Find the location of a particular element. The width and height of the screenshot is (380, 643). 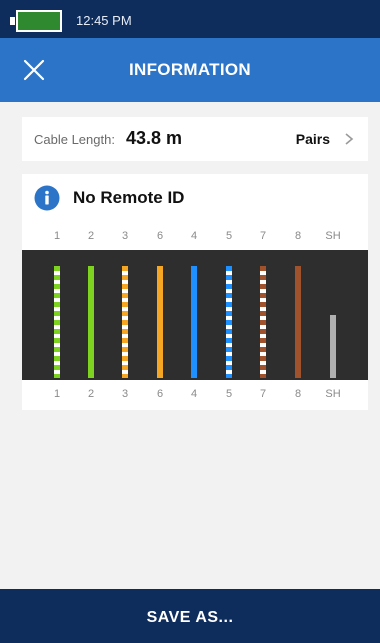

pin-label-top: 8 is located at coordinates (298, 236).